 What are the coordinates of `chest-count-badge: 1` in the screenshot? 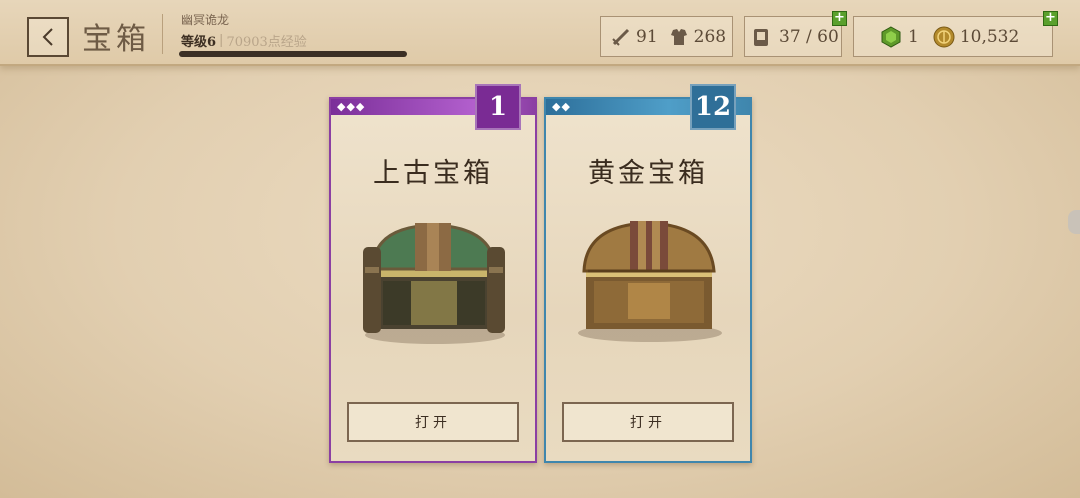 It's located at (498, 107).